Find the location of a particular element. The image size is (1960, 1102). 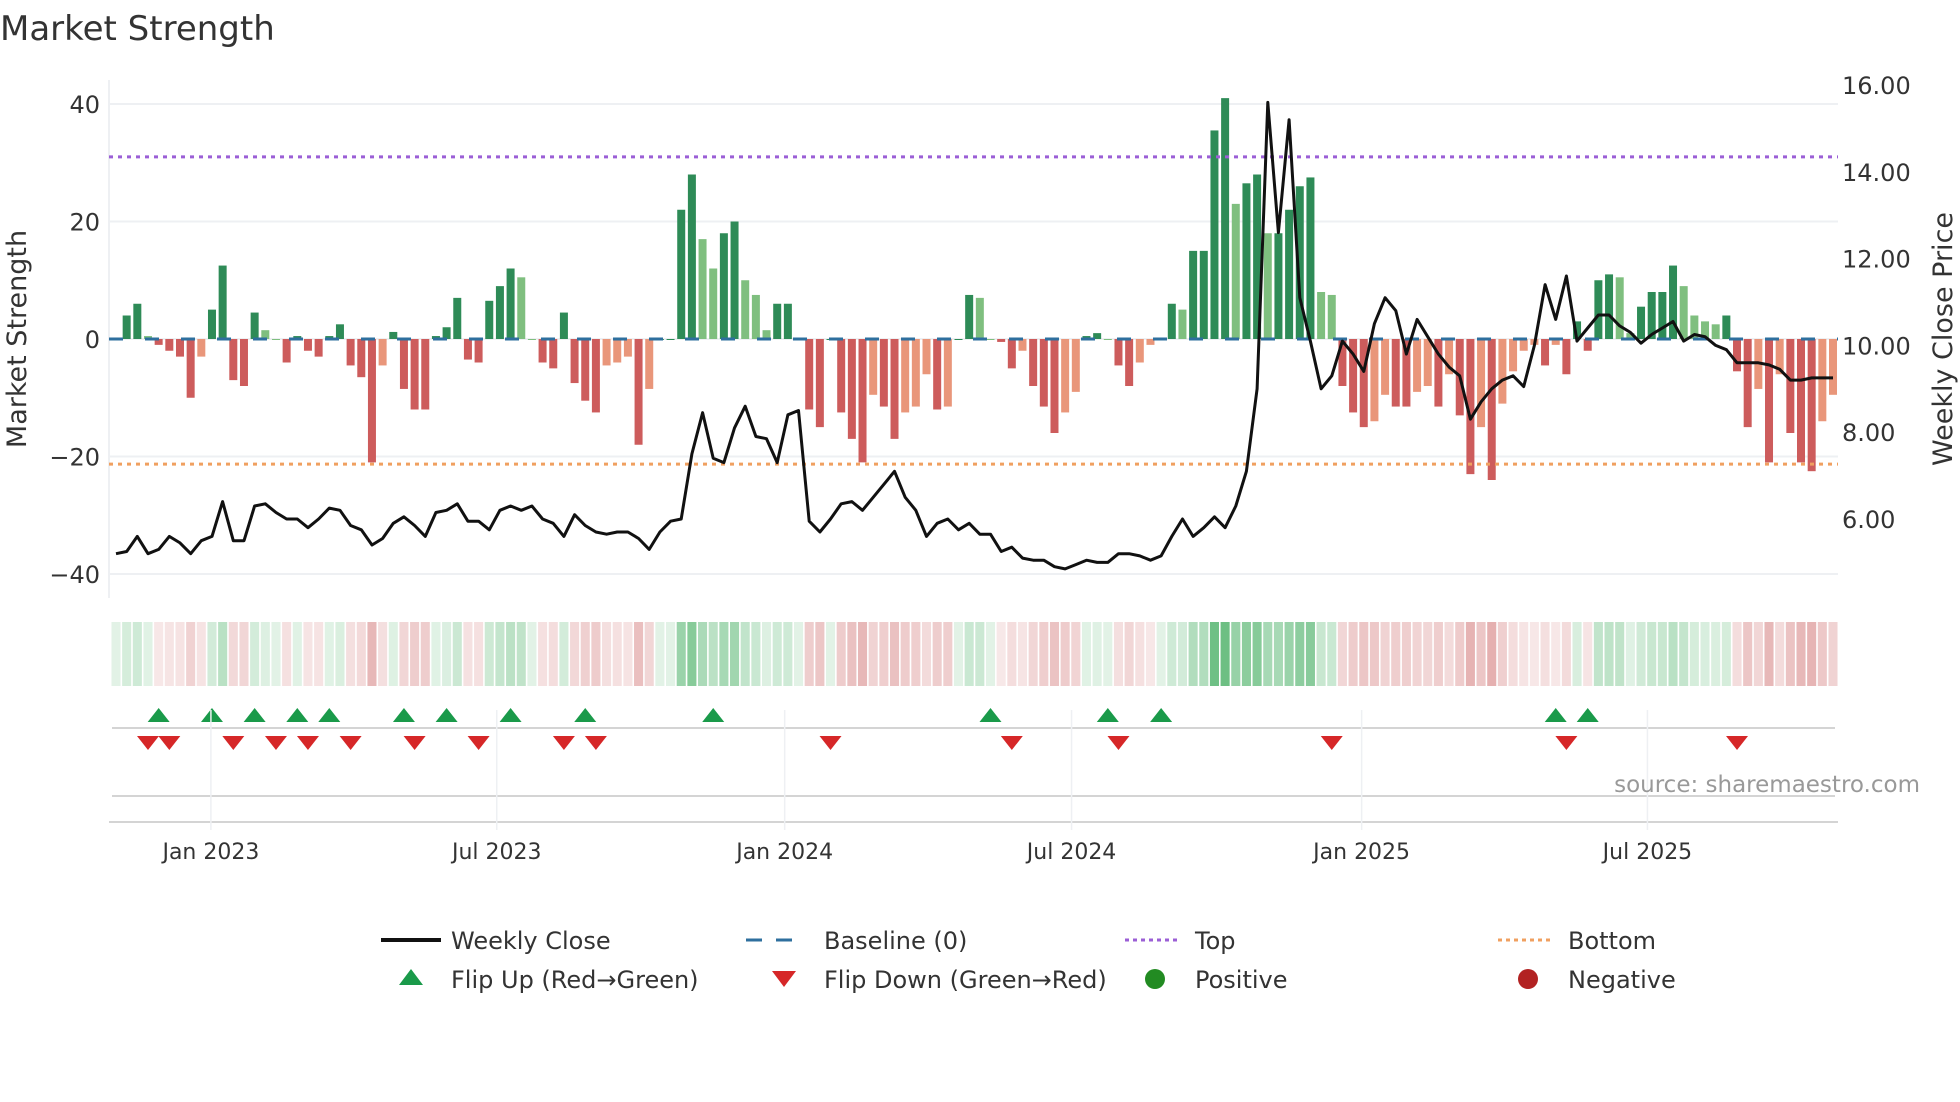

y-tick-label: 20 is located at coordinates (84, 223).